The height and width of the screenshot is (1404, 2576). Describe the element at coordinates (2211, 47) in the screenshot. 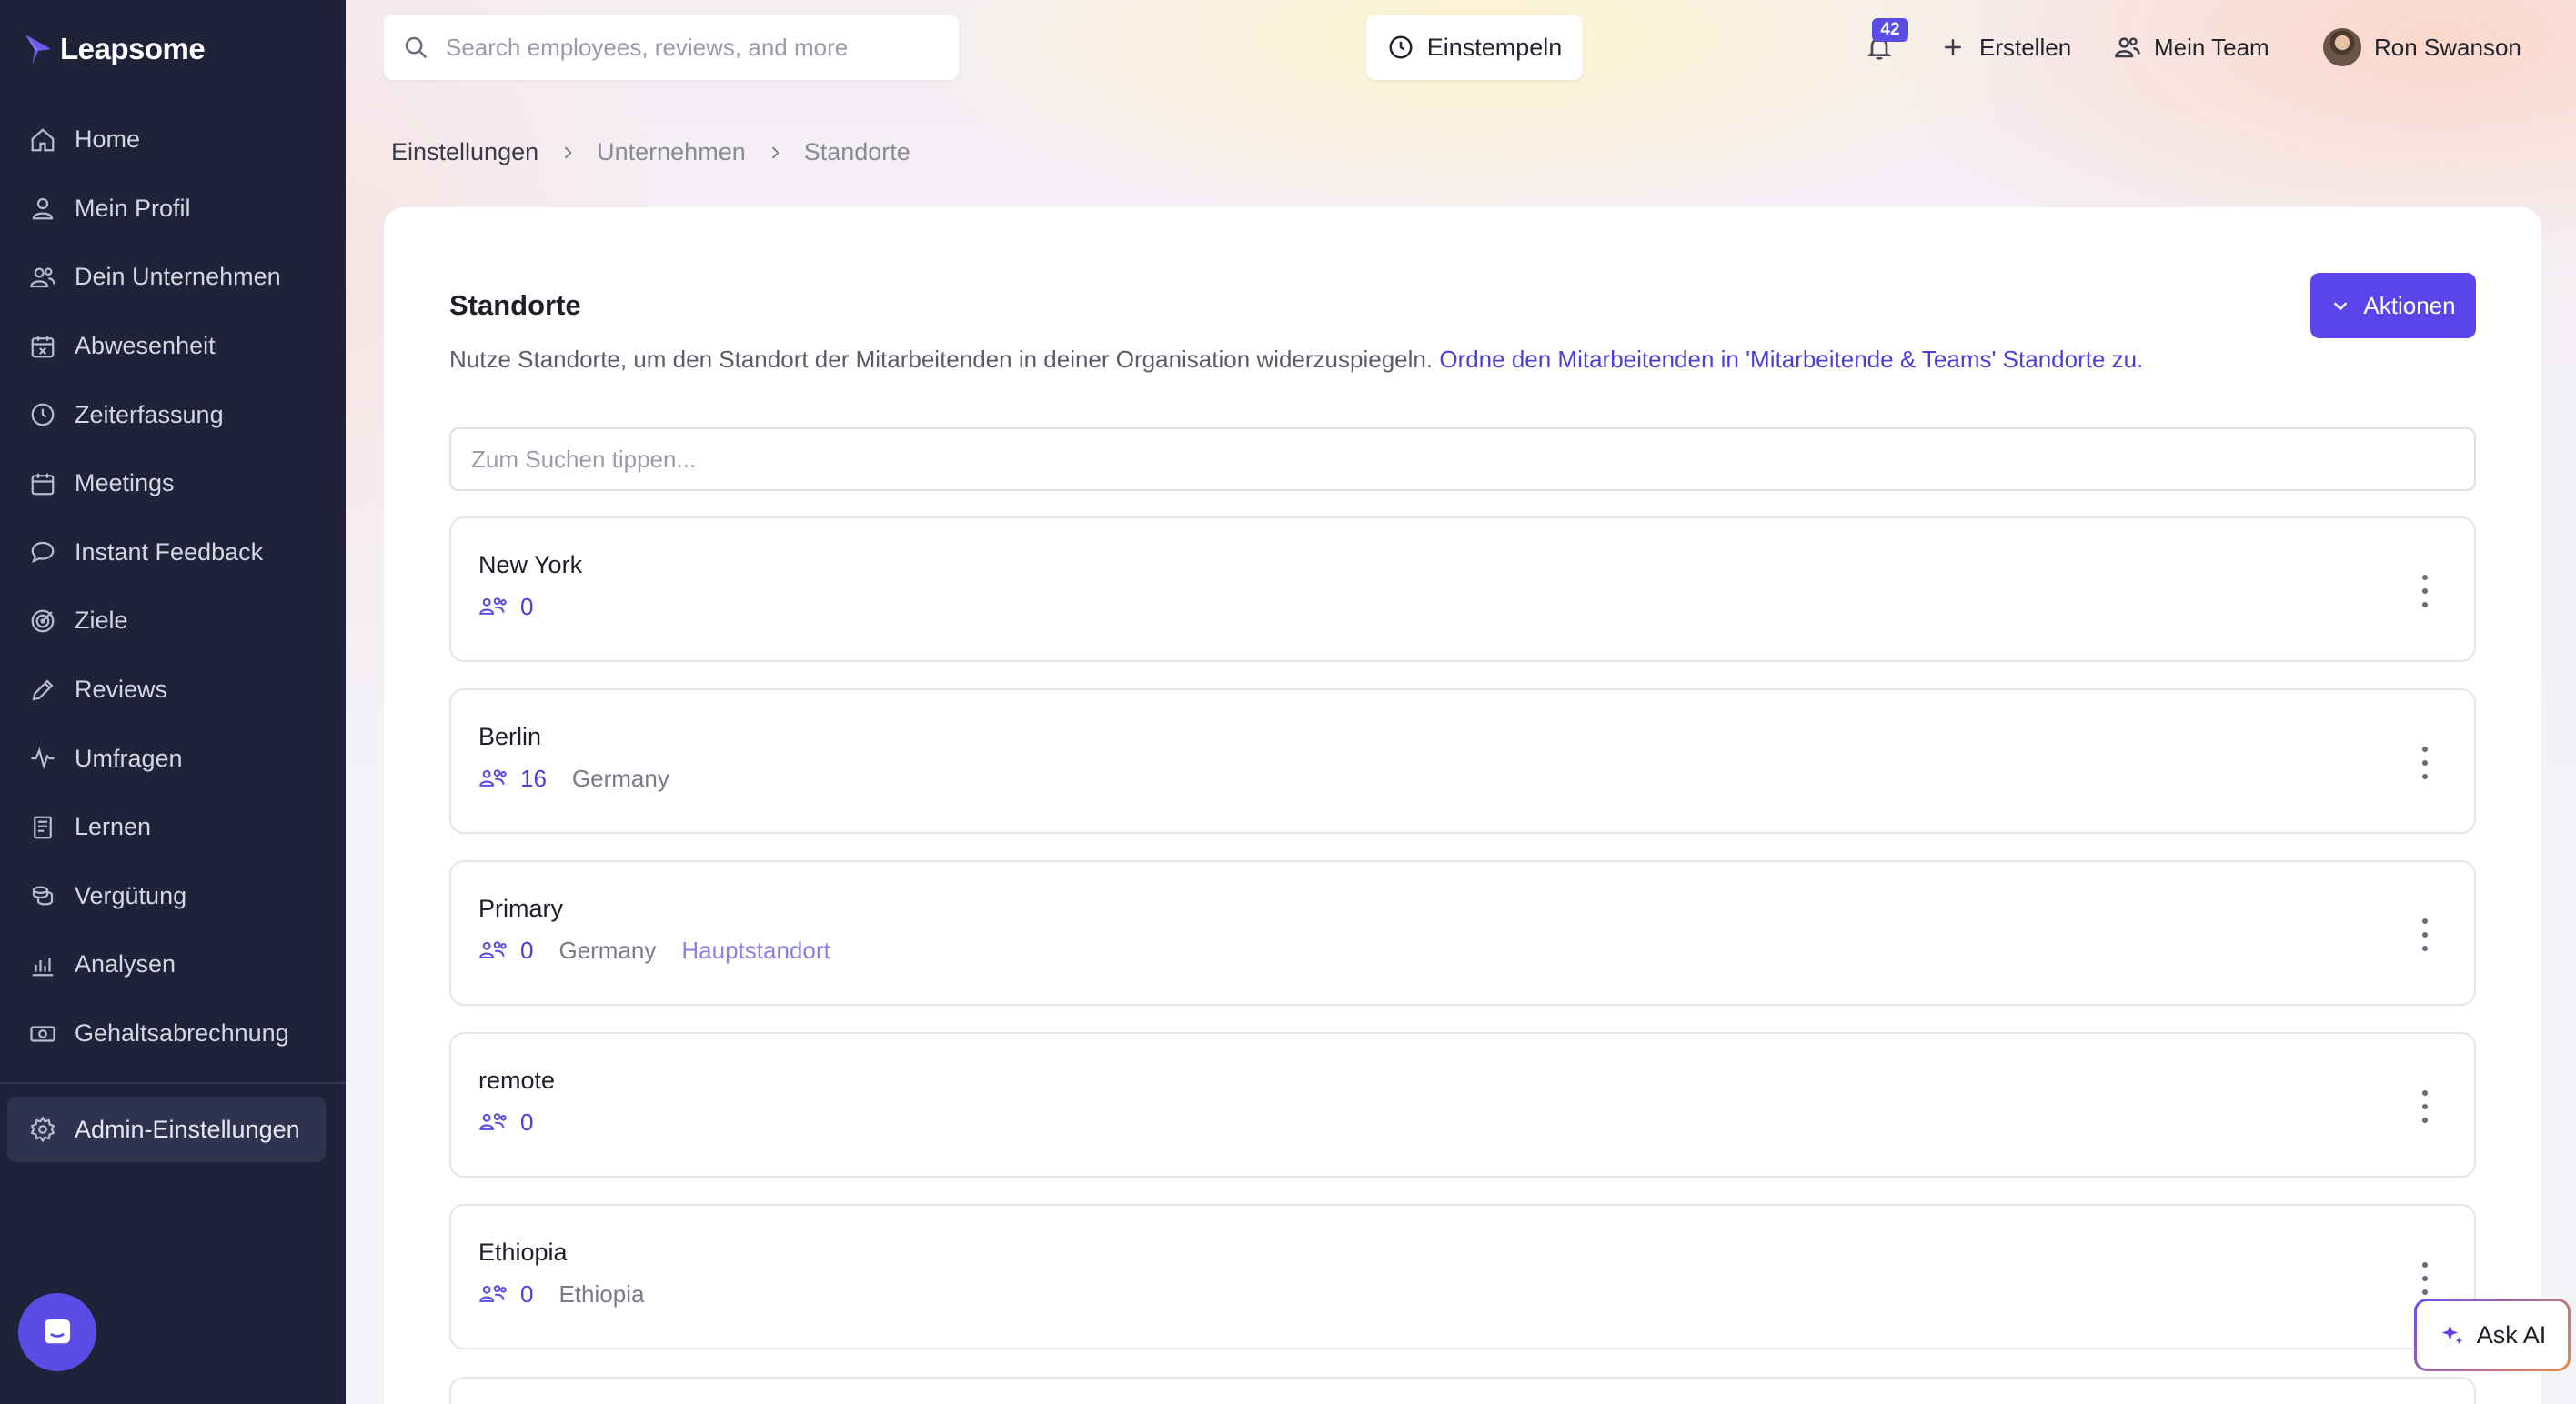

I see `my-team-label: Mein Team` at that location.